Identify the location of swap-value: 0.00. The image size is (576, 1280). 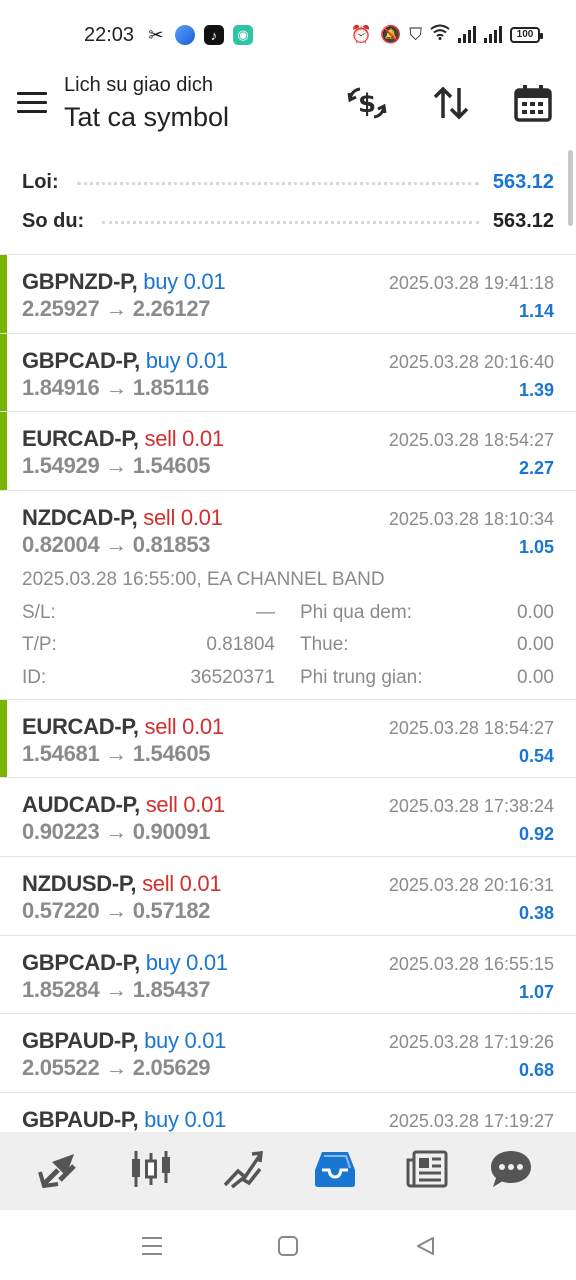
(535, 612).